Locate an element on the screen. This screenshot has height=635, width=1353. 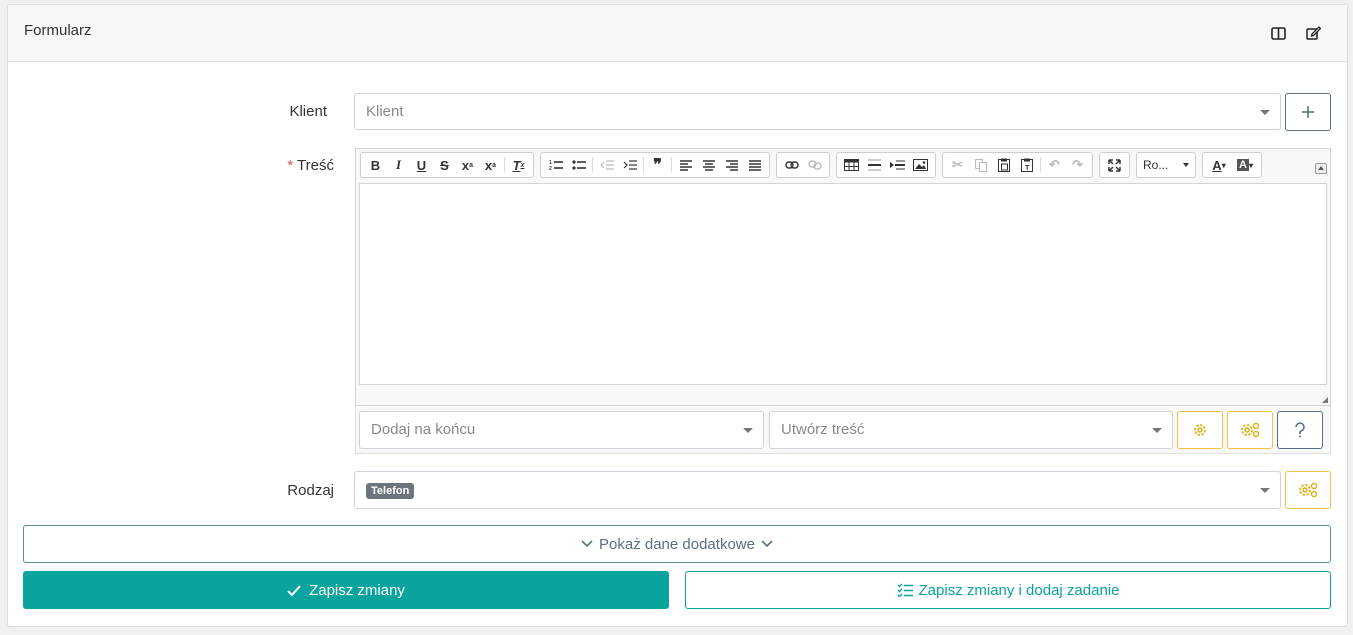
panel-title: Formularz is located at coordinates (58, 30).